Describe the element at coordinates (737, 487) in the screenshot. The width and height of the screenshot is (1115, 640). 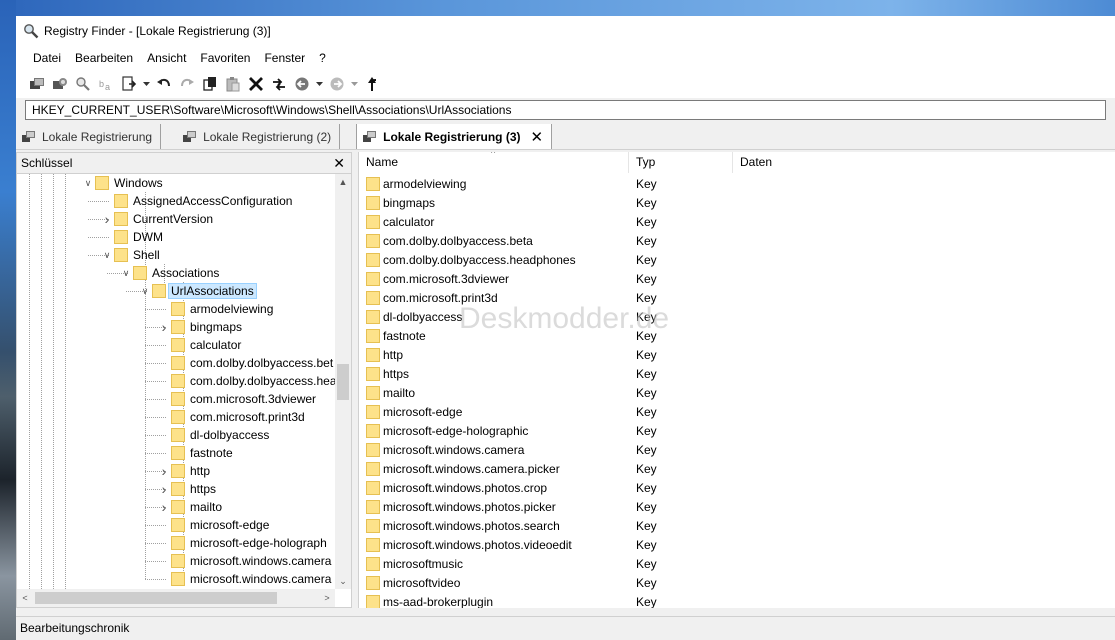
I see `list-item: microsoft.windows.photos.crop Key` at that location.